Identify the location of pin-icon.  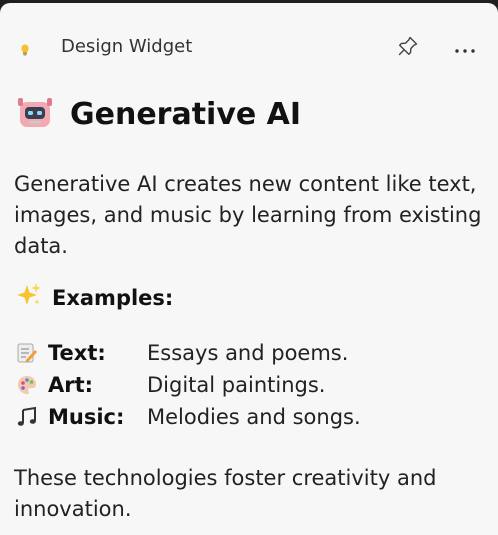
(408, 48).